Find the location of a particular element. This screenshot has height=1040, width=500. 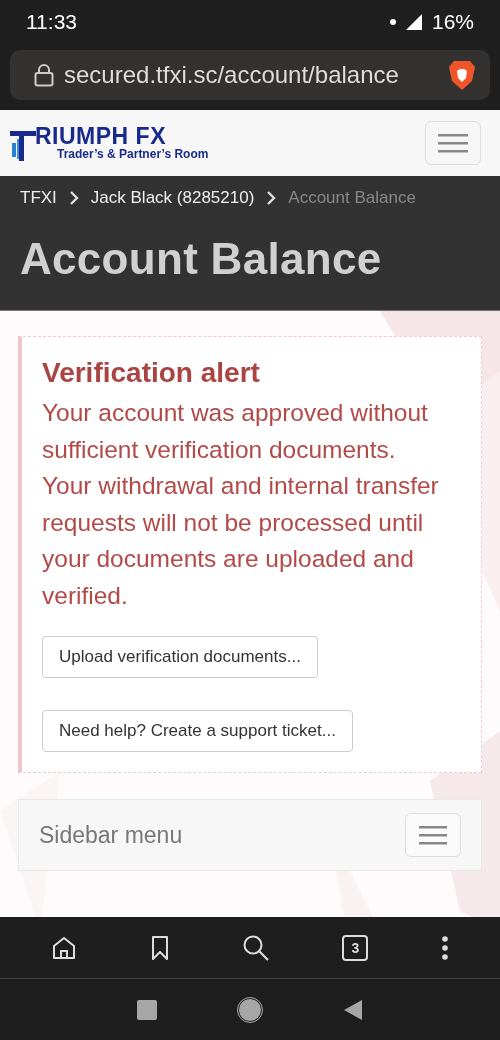

logo-subtitle: Trader’s & Partner’s Room is located at coordinates (133, 154).